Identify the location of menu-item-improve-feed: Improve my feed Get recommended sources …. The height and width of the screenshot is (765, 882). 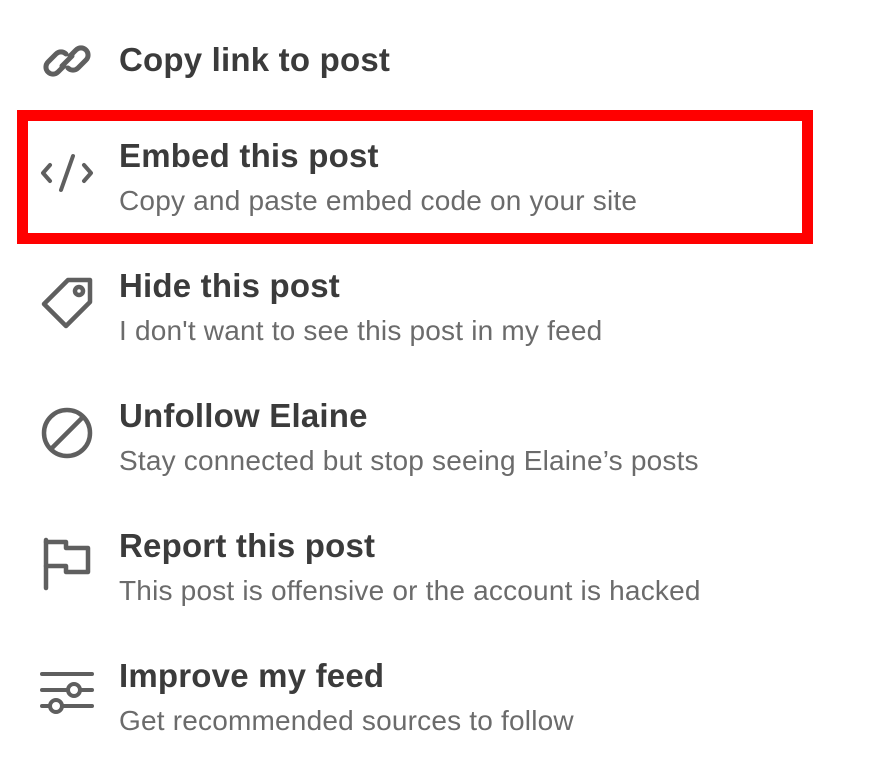
(420, 694).